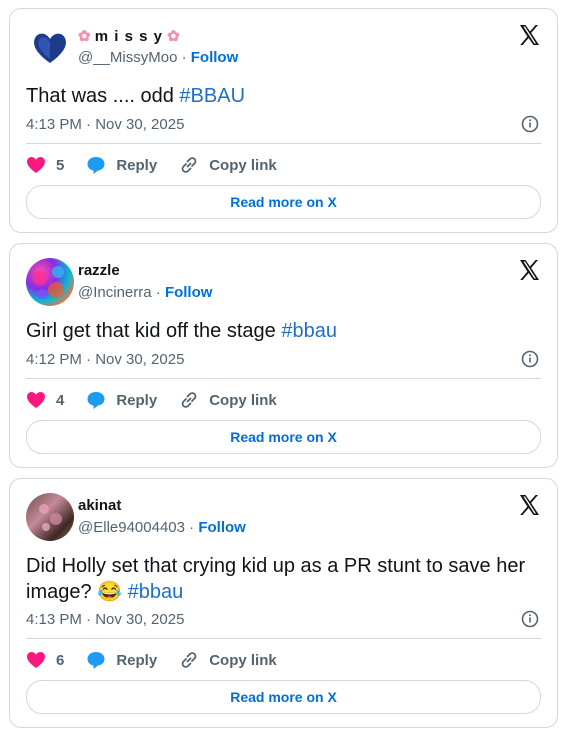 The height and width of the screenshot is (731, 564). What do you see at coordinates (162, 165) in the screenshot?
I see `action-bar: 5 Reply Copy link` at bounding box center [162, 165].